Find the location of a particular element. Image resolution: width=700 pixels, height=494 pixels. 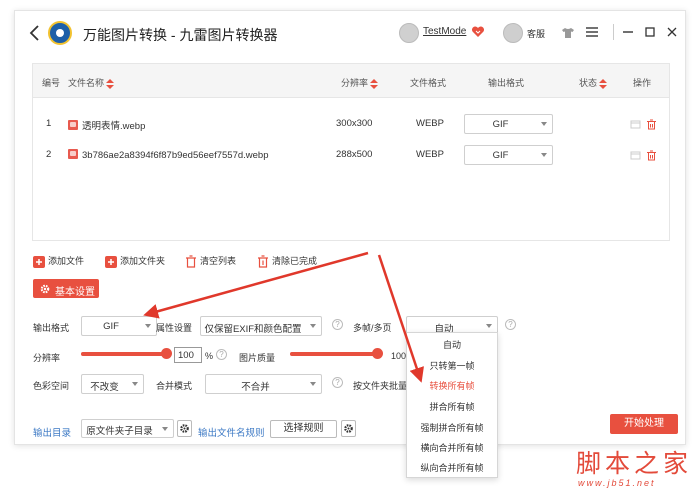

resolution-label: 分辨率 is located at coordinates (47, 358).